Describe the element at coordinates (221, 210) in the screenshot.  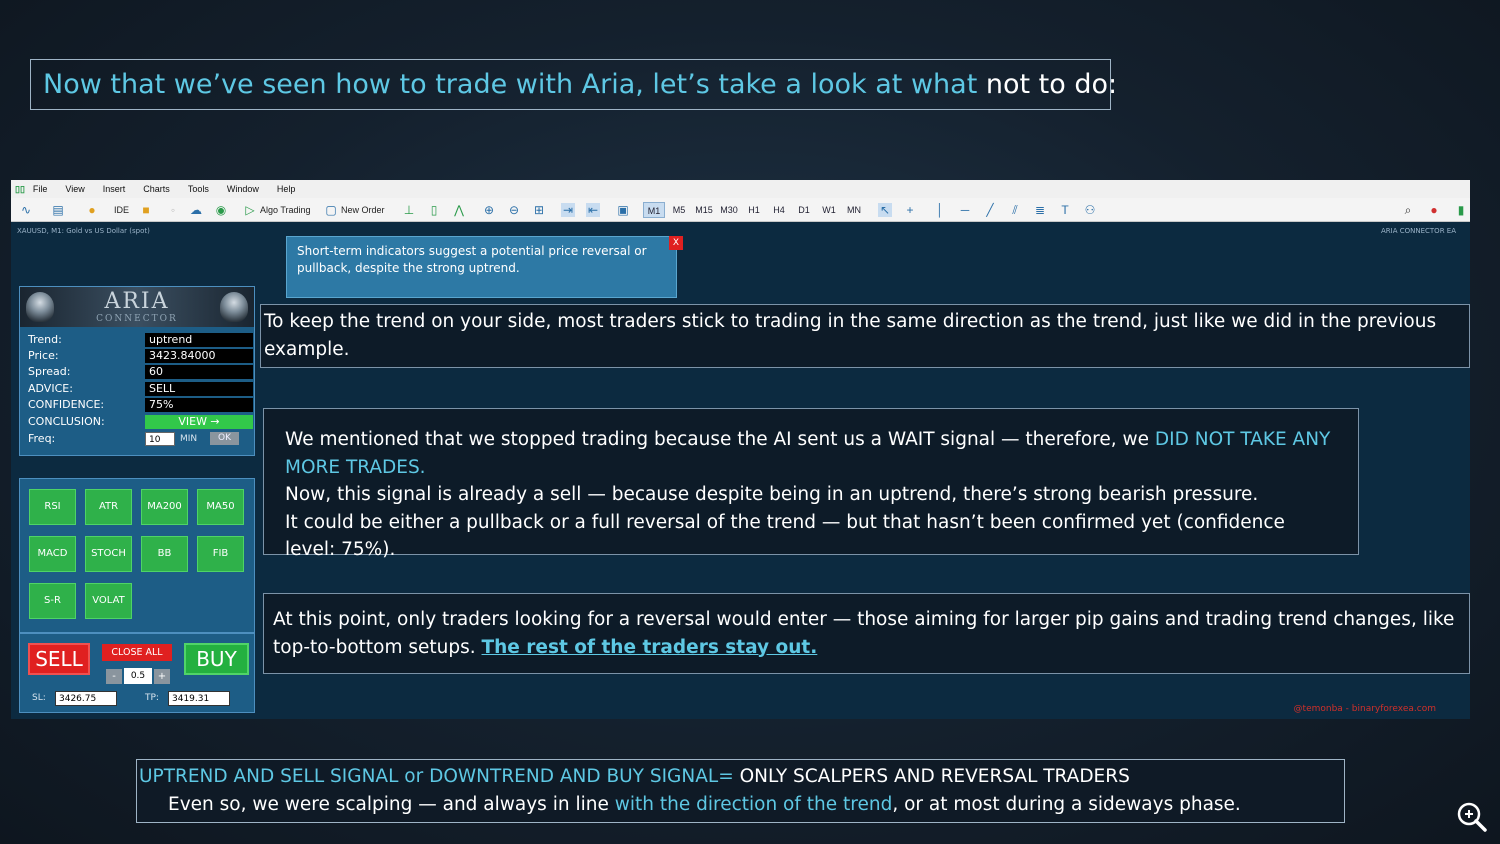
I see `globe-icon: ◉` at that location.